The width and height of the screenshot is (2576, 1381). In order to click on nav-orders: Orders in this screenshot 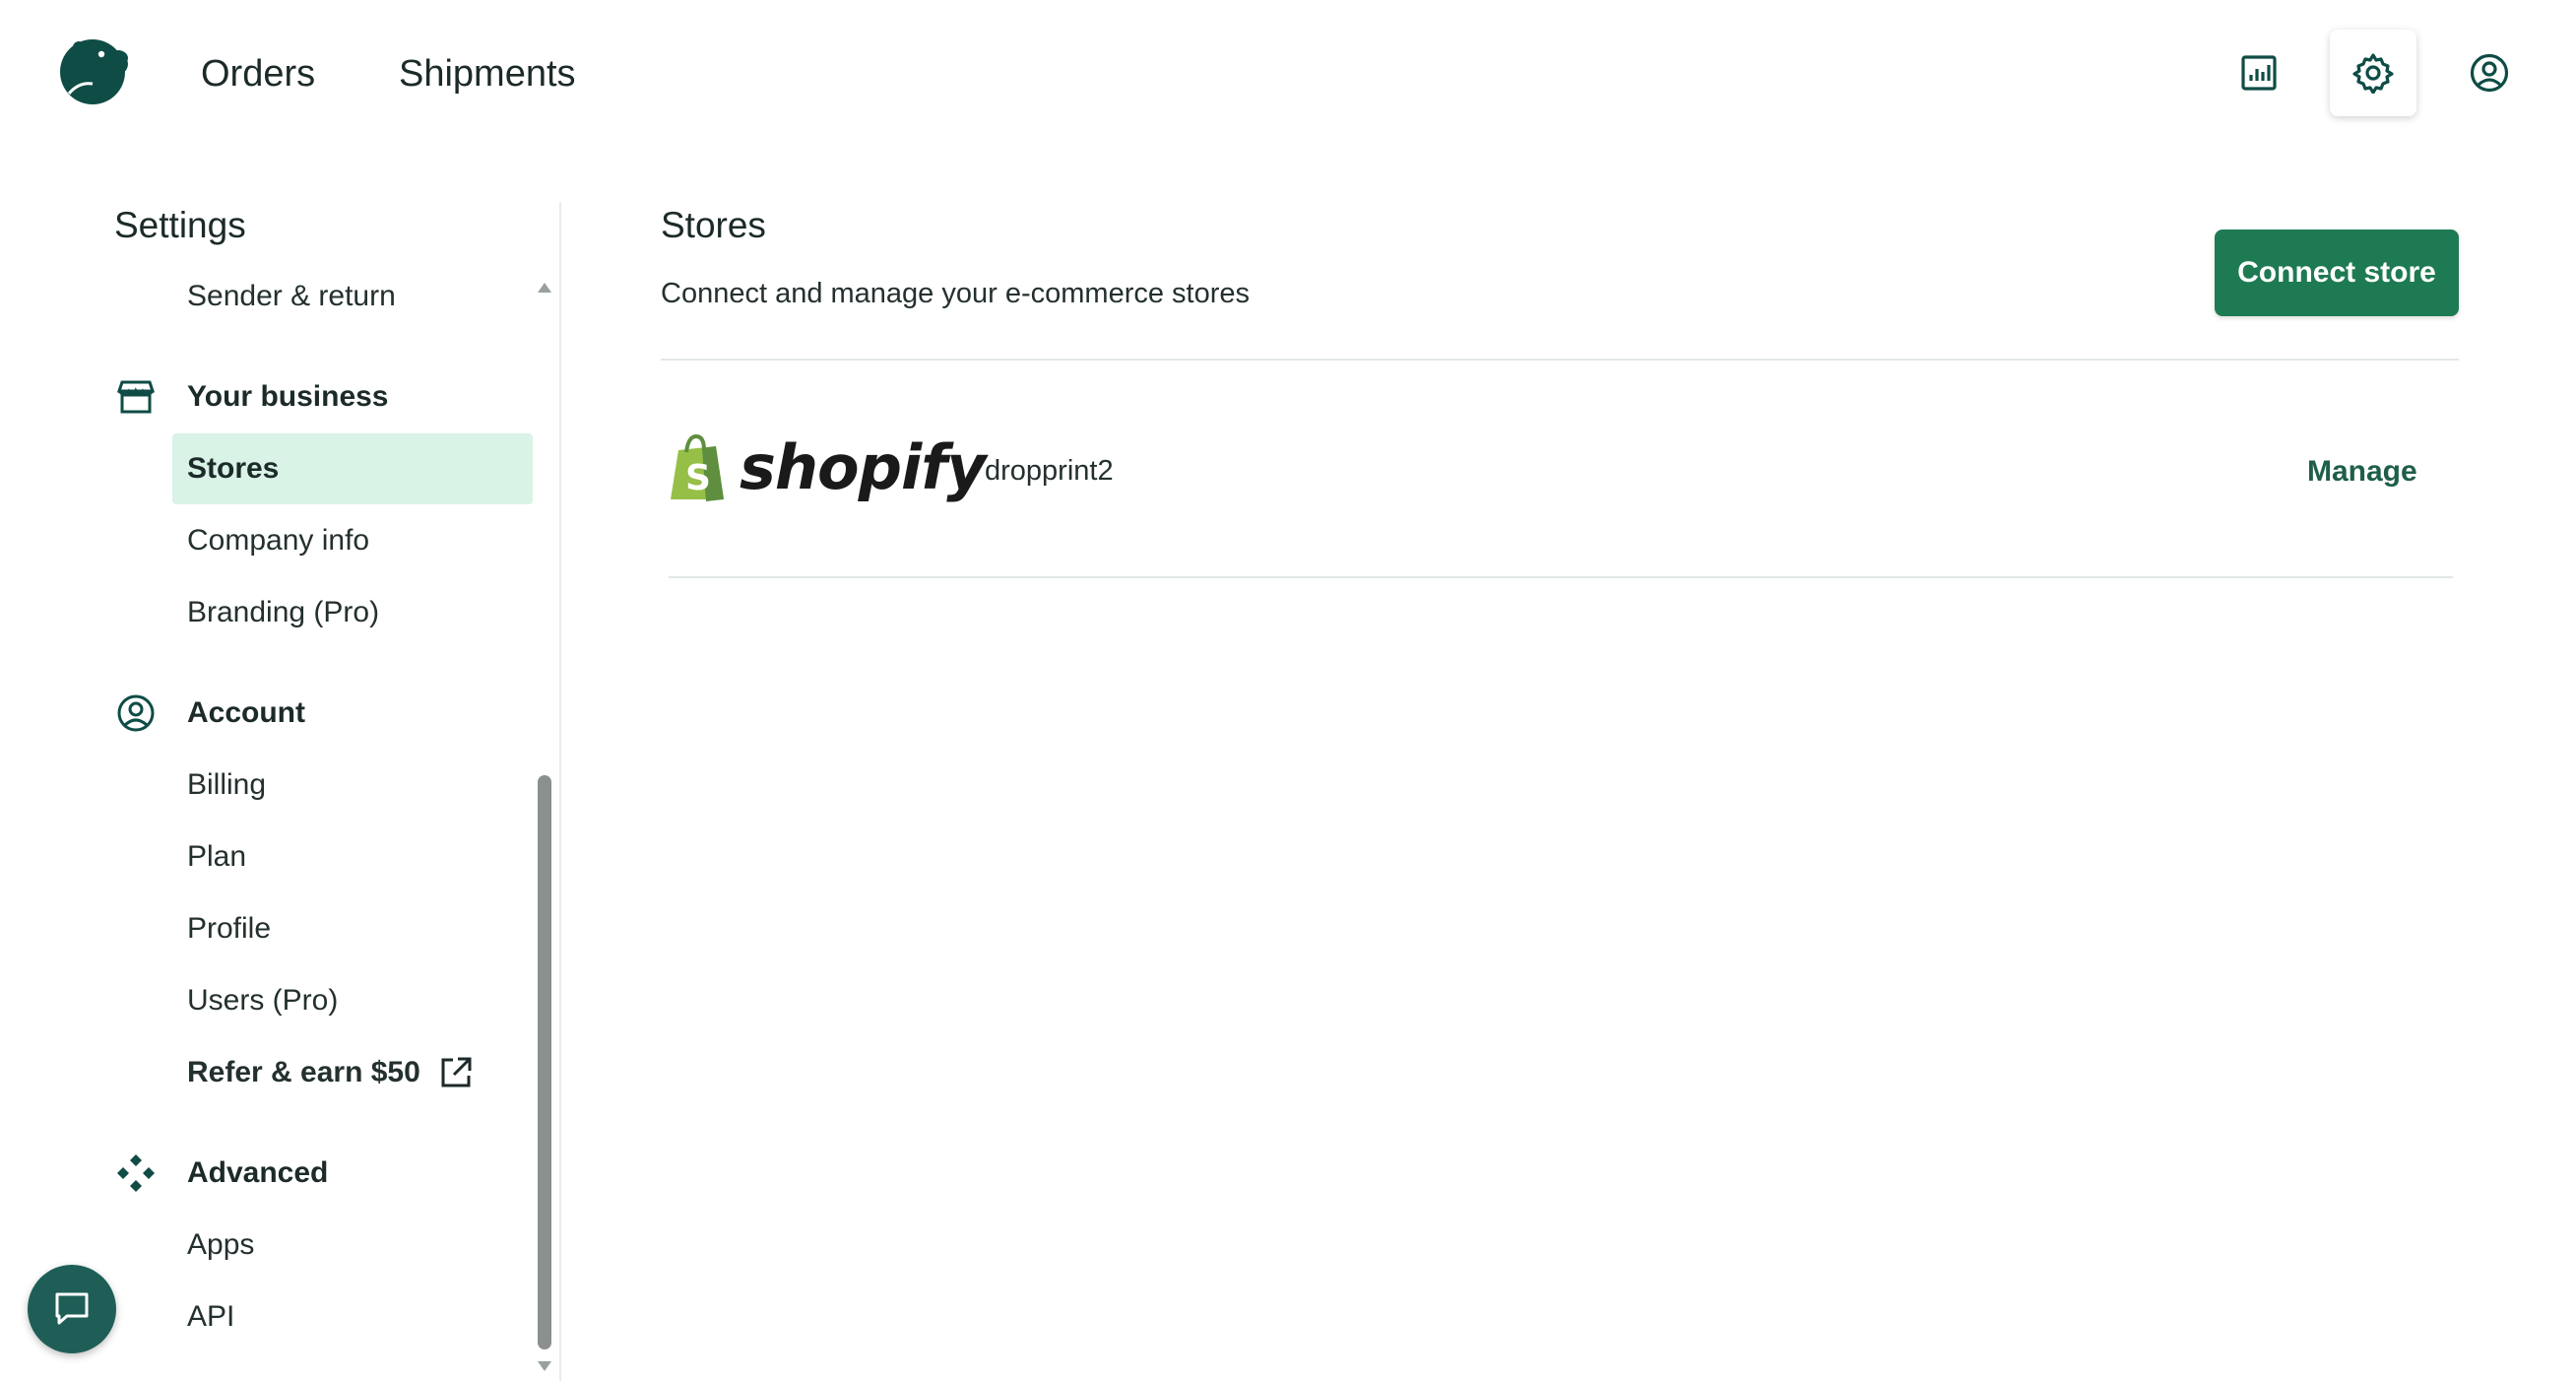, I will do `click(258, 74)`.